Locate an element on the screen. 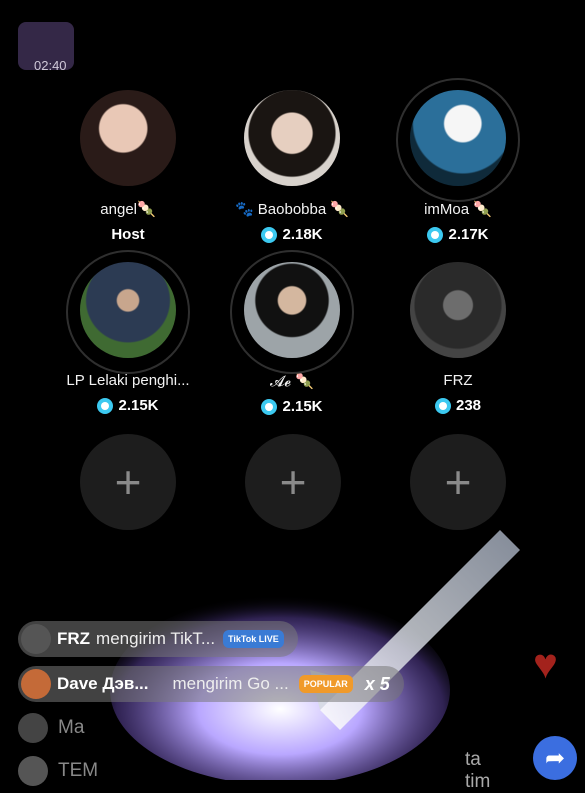 The image size is (585, 793). score-value: 2.18K is located at coordinates (302, 234).